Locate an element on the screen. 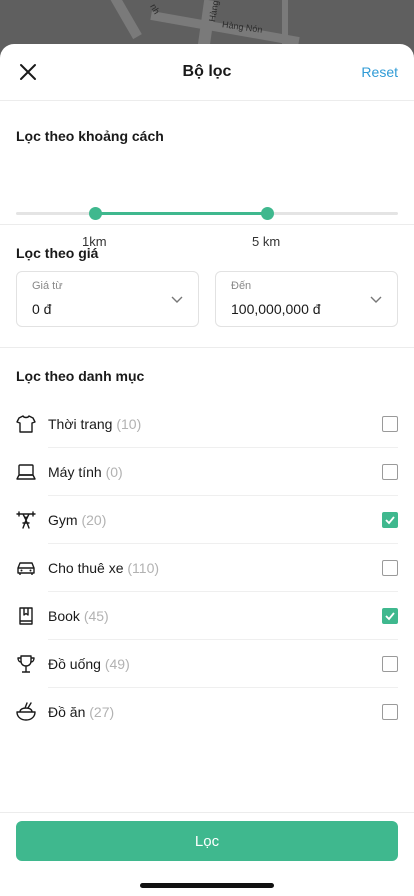  category-label: Book is located at coordinates (64, 616).